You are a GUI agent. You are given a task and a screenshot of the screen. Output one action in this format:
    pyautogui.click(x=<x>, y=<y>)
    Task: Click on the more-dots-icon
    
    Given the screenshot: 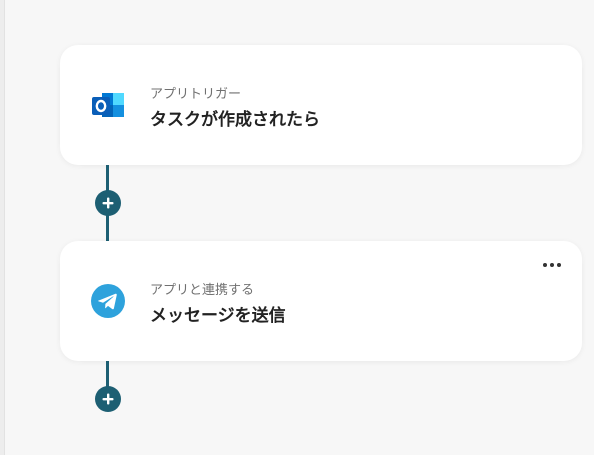 What is the action you would take?
    pyautogui.click(x=552, y=265)
    